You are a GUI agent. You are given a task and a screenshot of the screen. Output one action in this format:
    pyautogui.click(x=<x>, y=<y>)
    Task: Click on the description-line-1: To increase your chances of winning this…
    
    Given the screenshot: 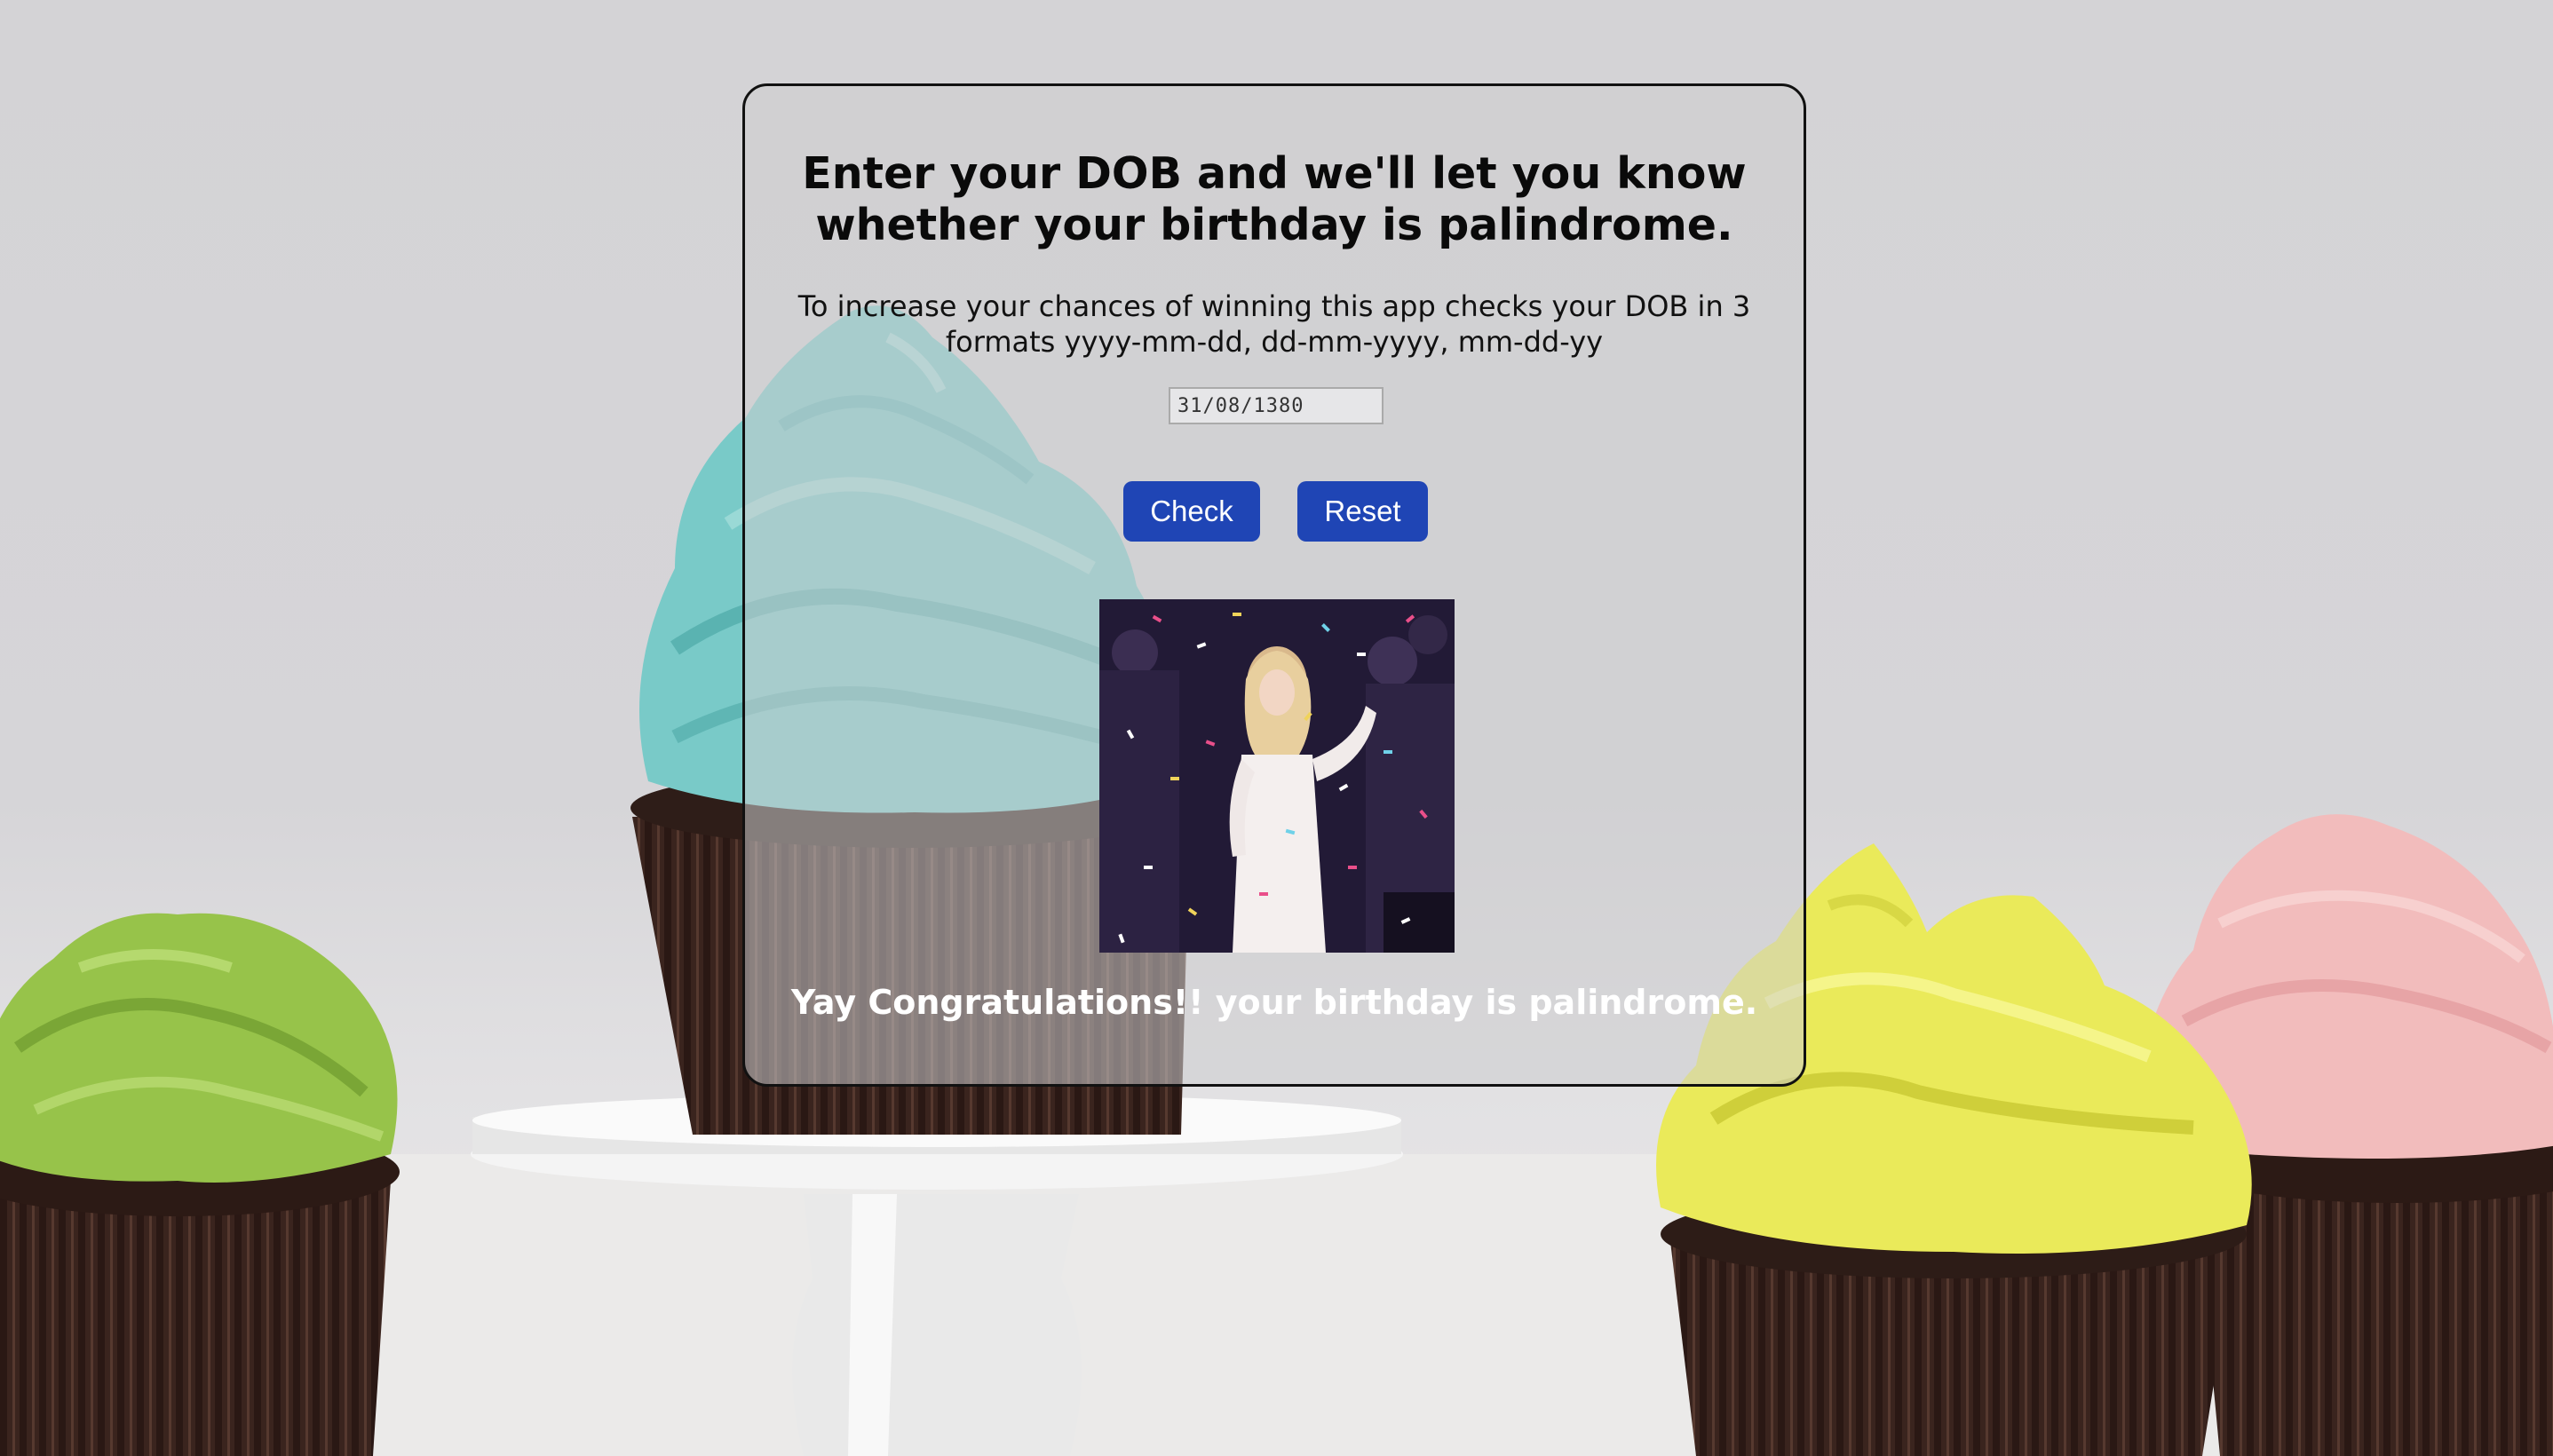 What is the action you would take?
    pyautogui.click(x=1274, y=306)
    